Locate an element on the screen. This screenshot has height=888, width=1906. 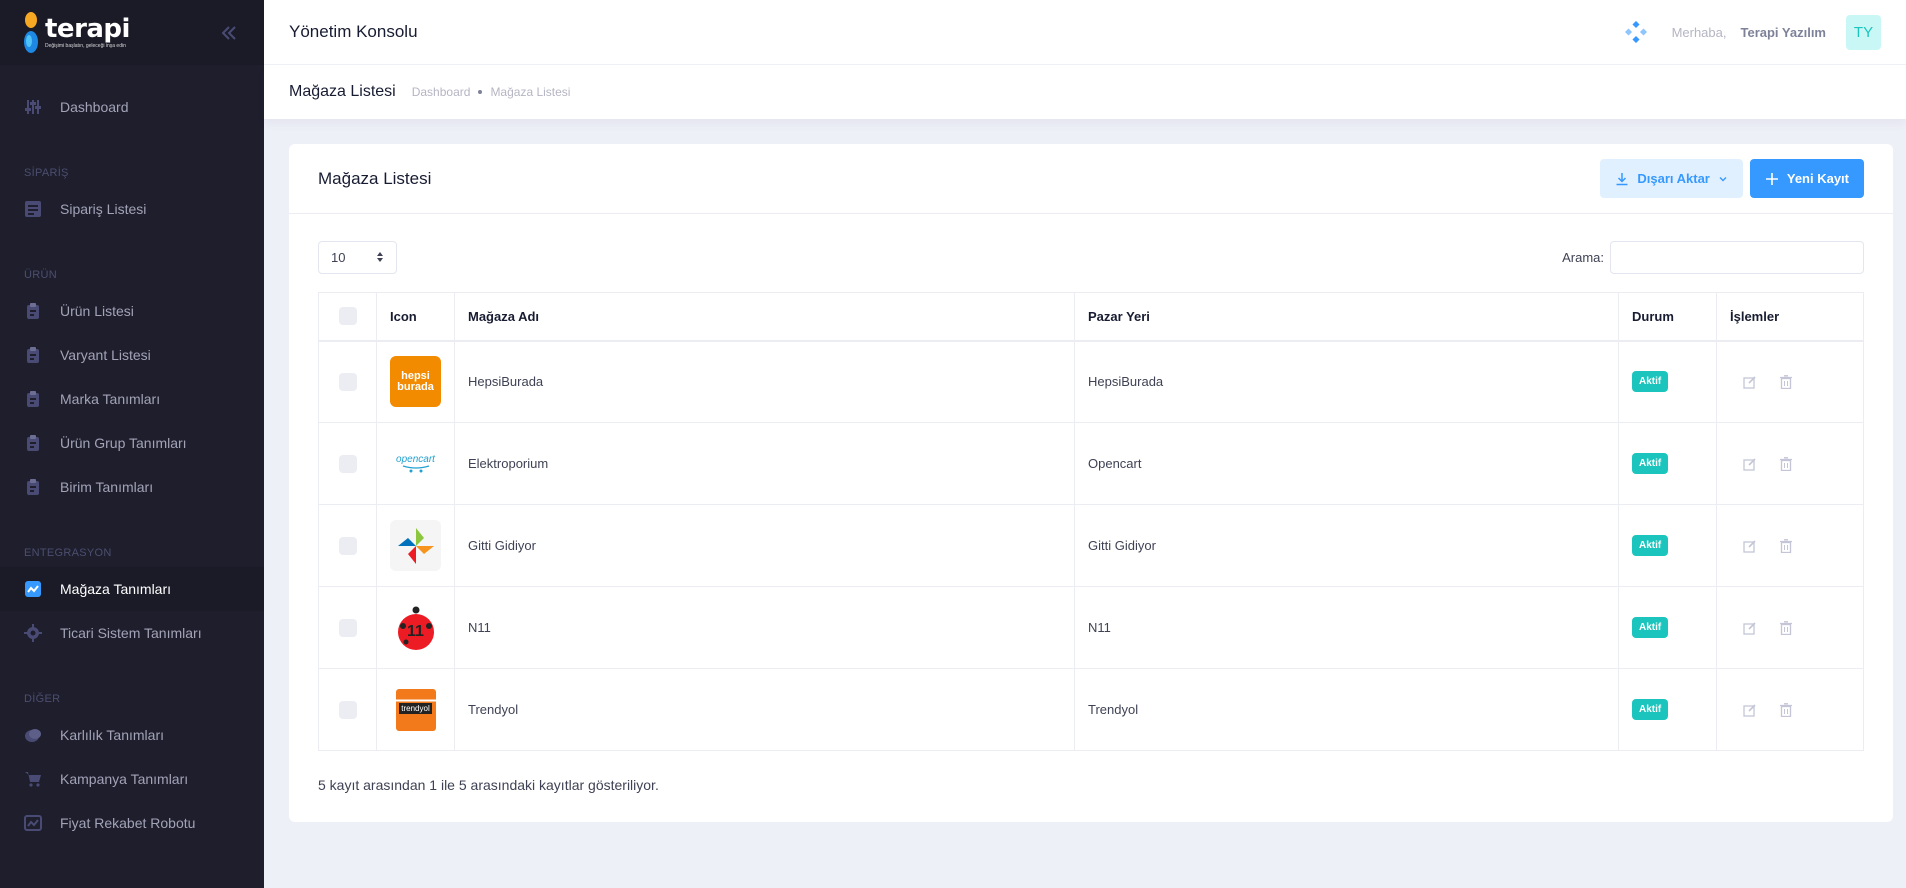
sidebar-item-kampanya-tanimlari: Kampanya Tanımları is located at coordinates (132, 779).